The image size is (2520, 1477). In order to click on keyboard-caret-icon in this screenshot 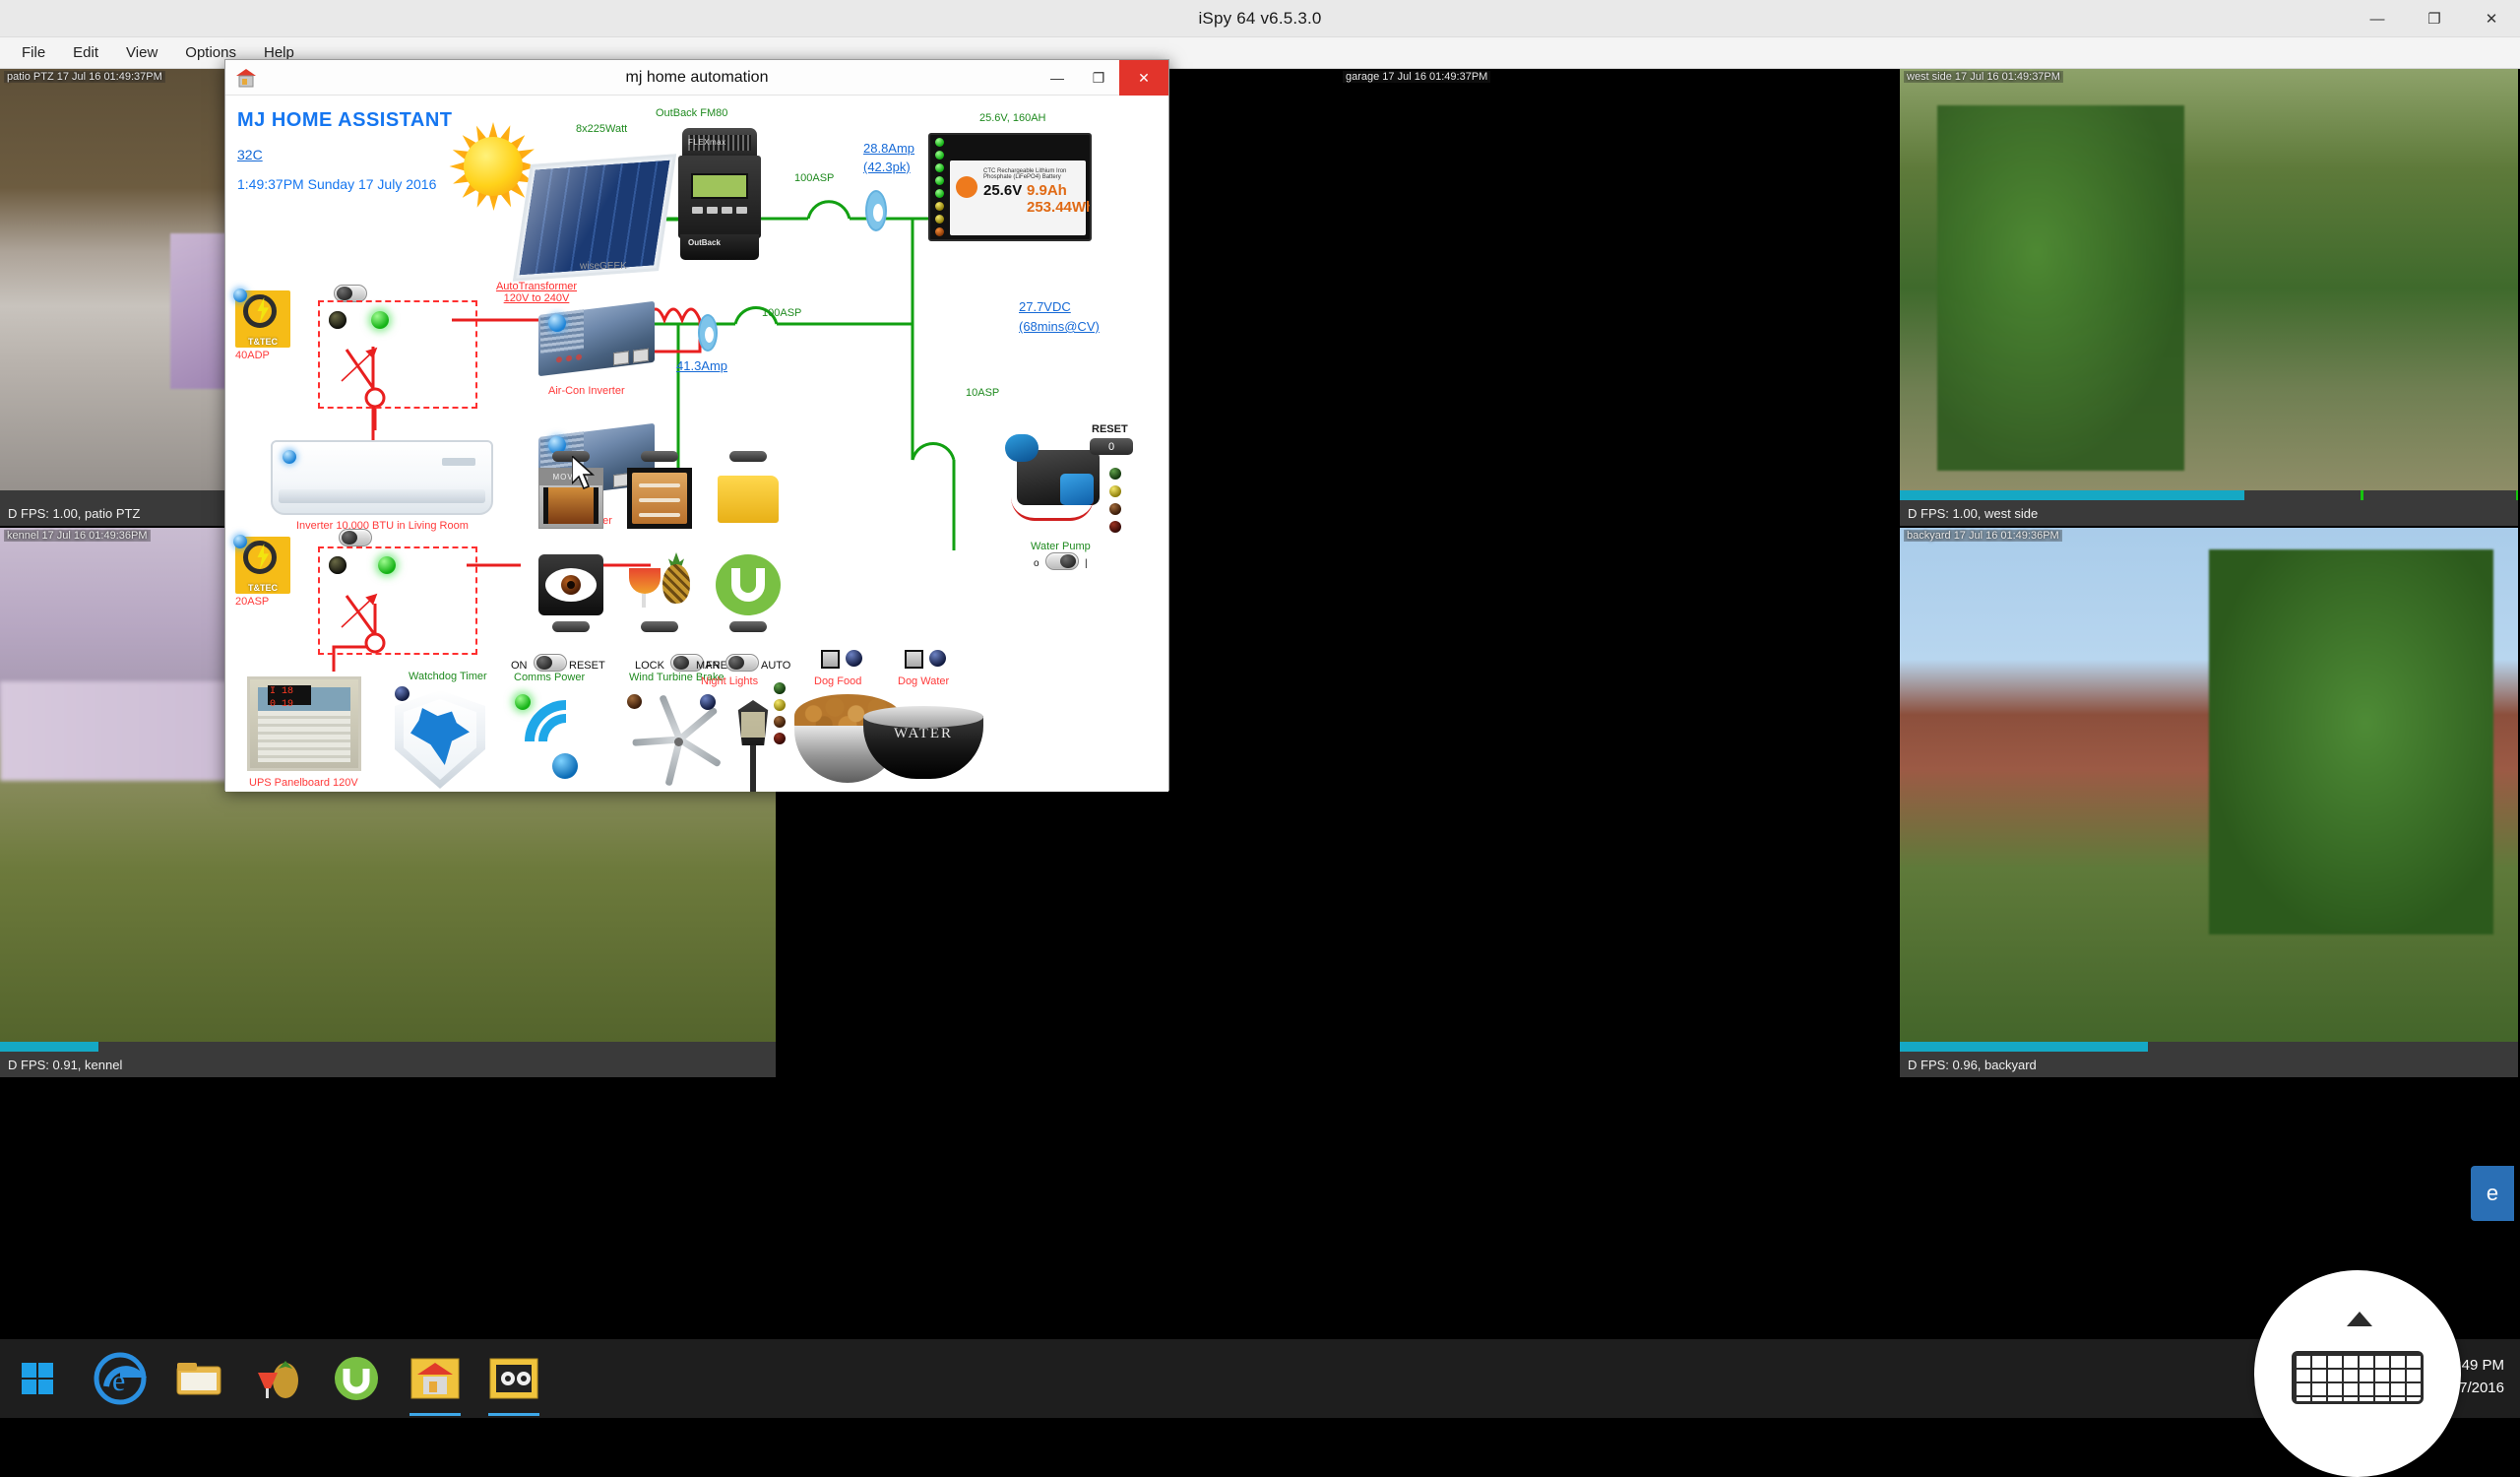, I will do `click(2359, 1319)`.